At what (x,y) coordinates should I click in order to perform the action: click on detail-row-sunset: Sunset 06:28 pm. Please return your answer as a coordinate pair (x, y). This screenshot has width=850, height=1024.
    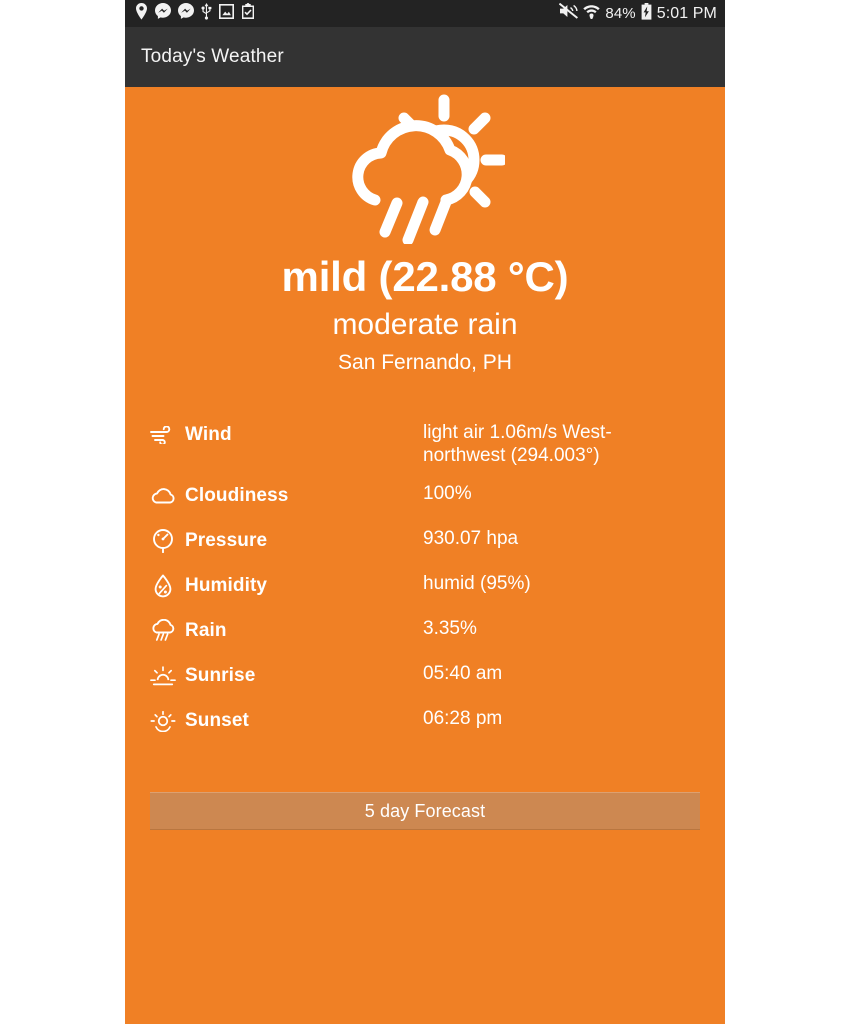
    Looking at the image, I should click on (425, 720).